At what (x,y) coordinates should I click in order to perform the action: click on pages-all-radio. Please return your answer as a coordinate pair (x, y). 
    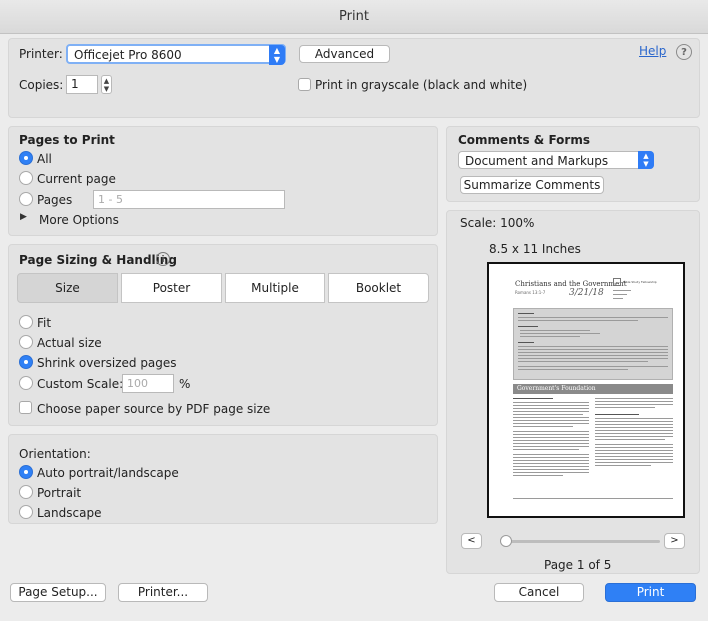
    Looking at the image, I should click on (26, 158).